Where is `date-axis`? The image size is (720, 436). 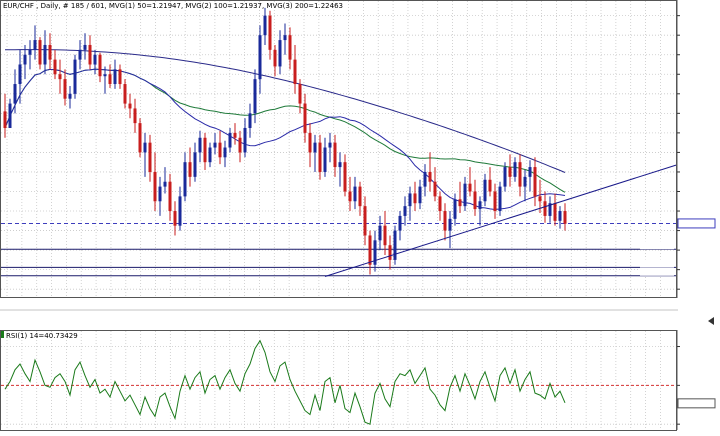 date-axis is located at coordinates (357, 314).